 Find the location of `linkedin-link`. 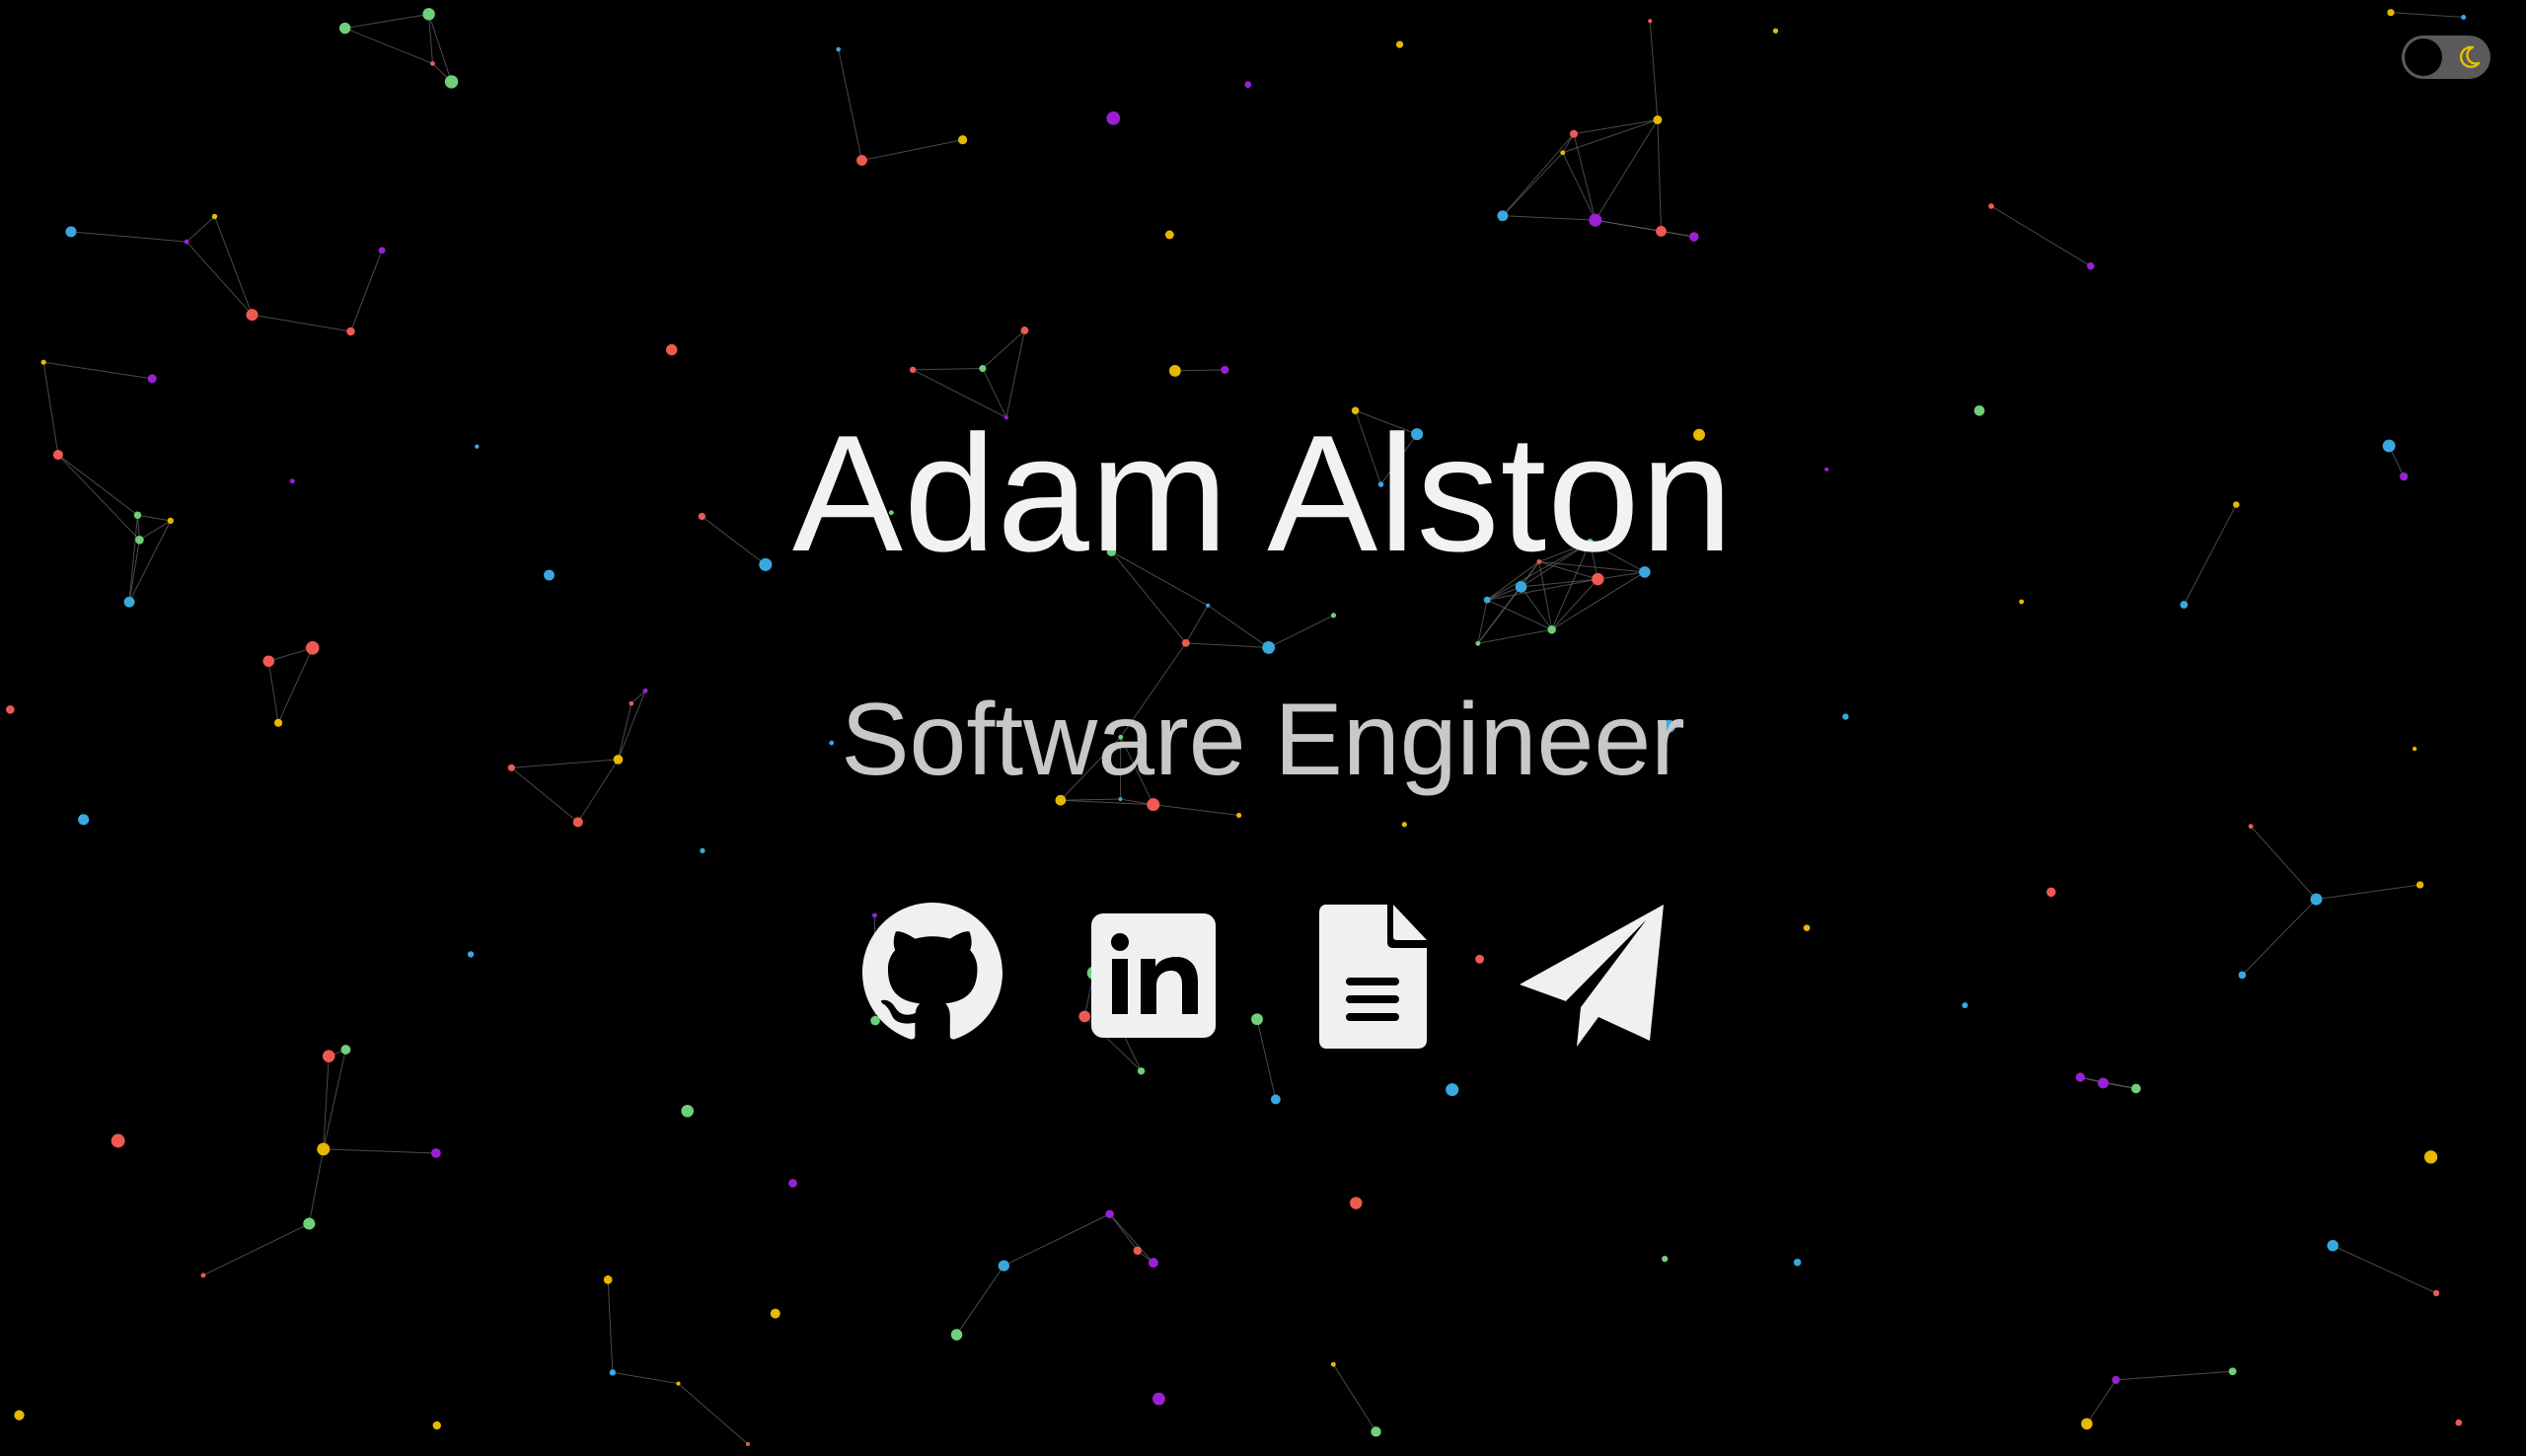

linkedin-link is located at coordinates (1153, 977).